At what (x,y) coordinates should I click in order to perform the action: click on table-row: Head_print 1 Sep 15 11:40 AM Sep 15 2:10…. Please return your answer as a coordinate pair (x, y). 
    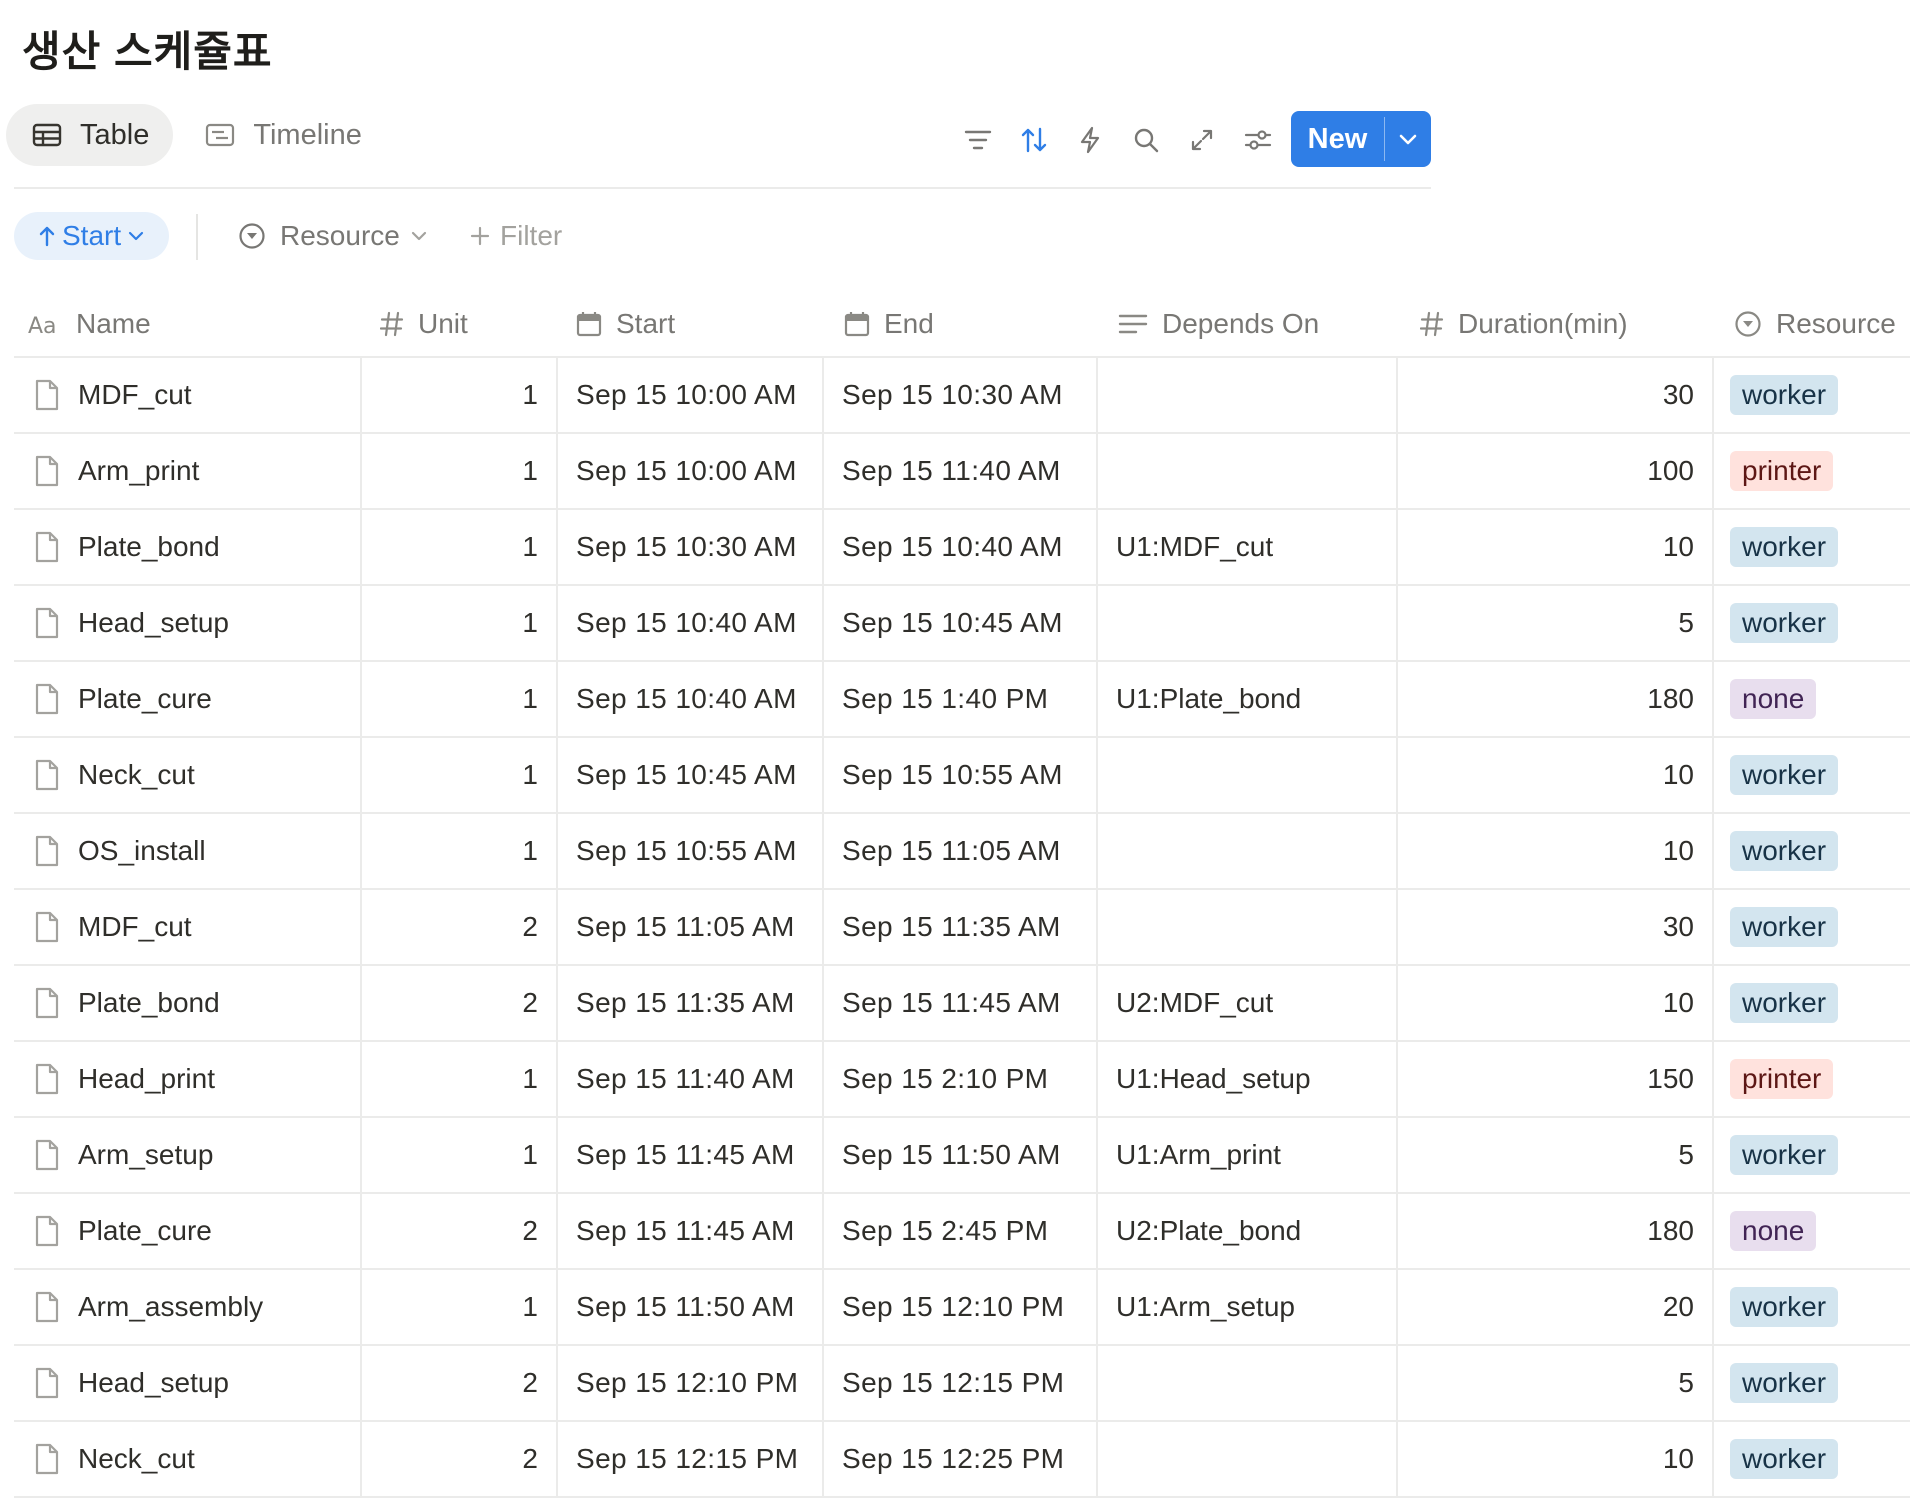
    Looking at the image, I should click on (962, 1080).